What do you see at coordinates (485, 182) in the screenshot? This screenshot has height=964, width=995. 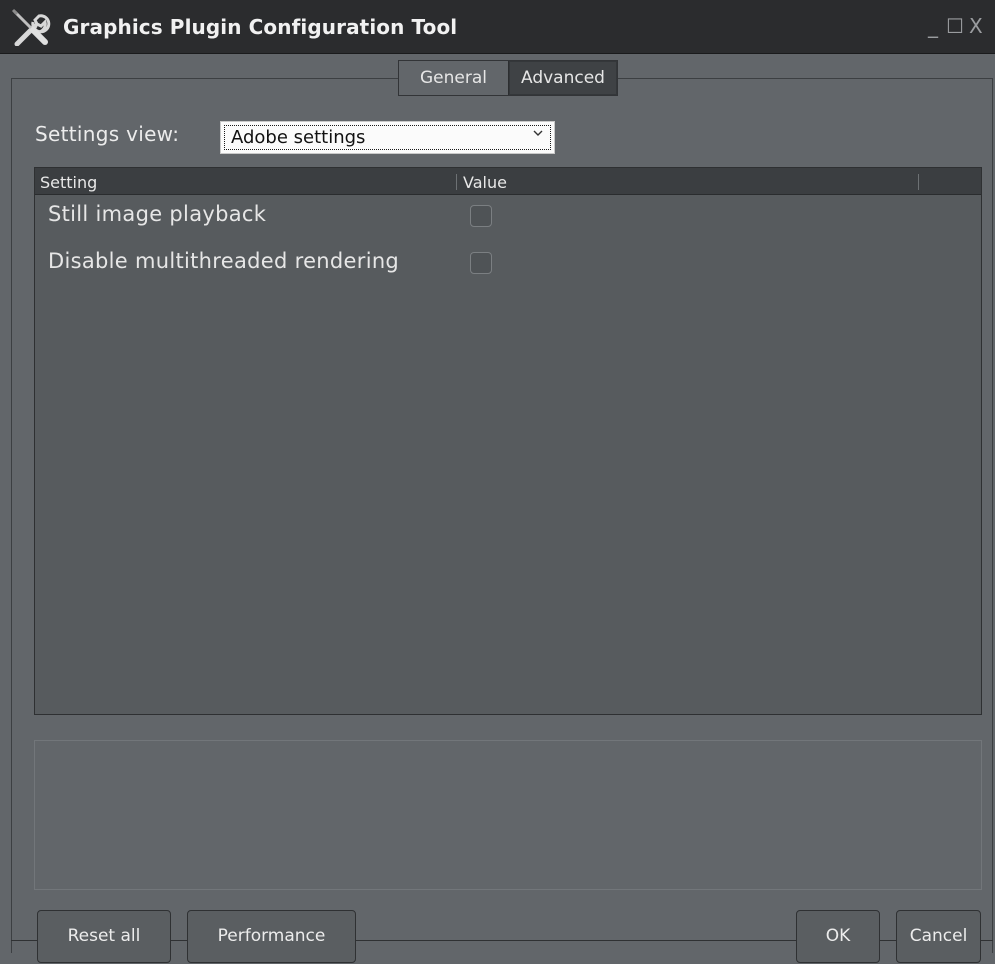 I see `column-header-value: Value` at bounding box center [485, 182].